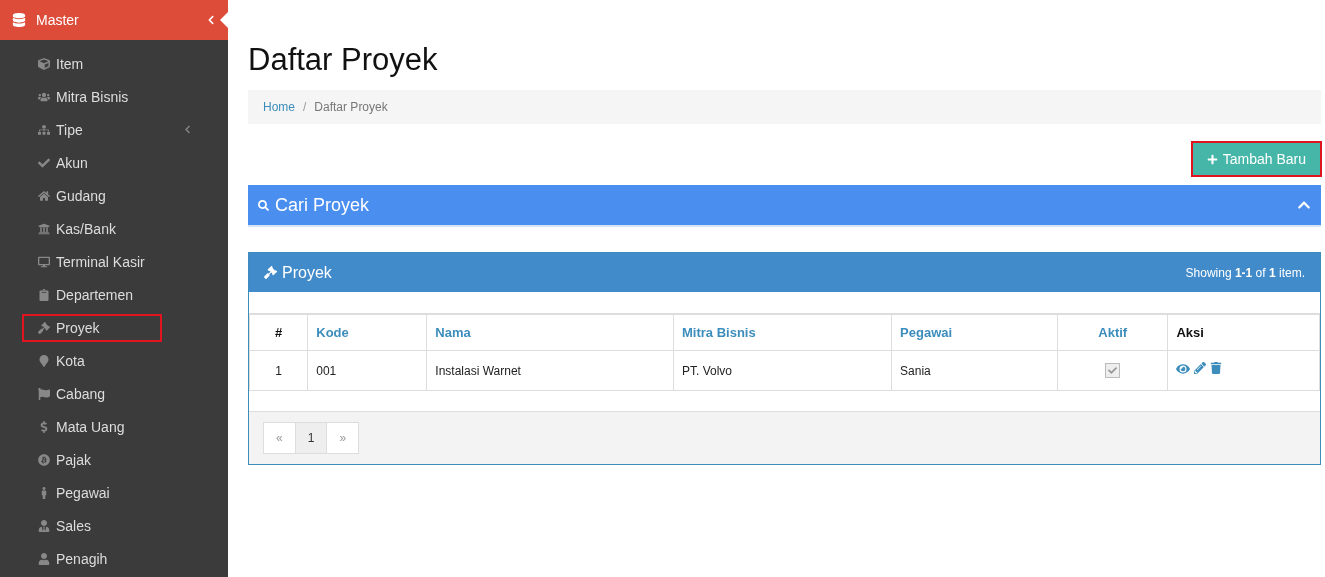 This screenshot has height=577, width=1325. What do you see at coordinates (44, 261) in the screenshot?
I see `monitor-icon` at bounding box center [44, 261].